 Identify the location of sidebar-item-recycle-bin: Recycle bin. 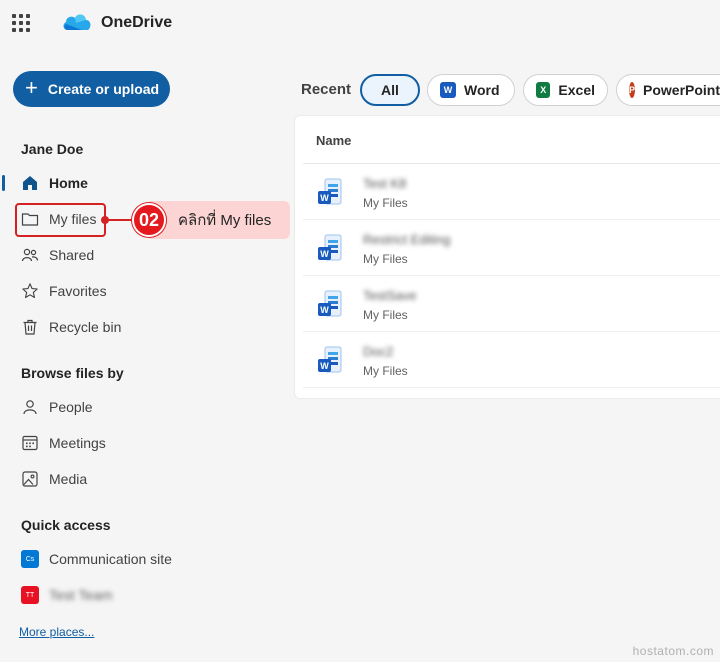
(71, 327).